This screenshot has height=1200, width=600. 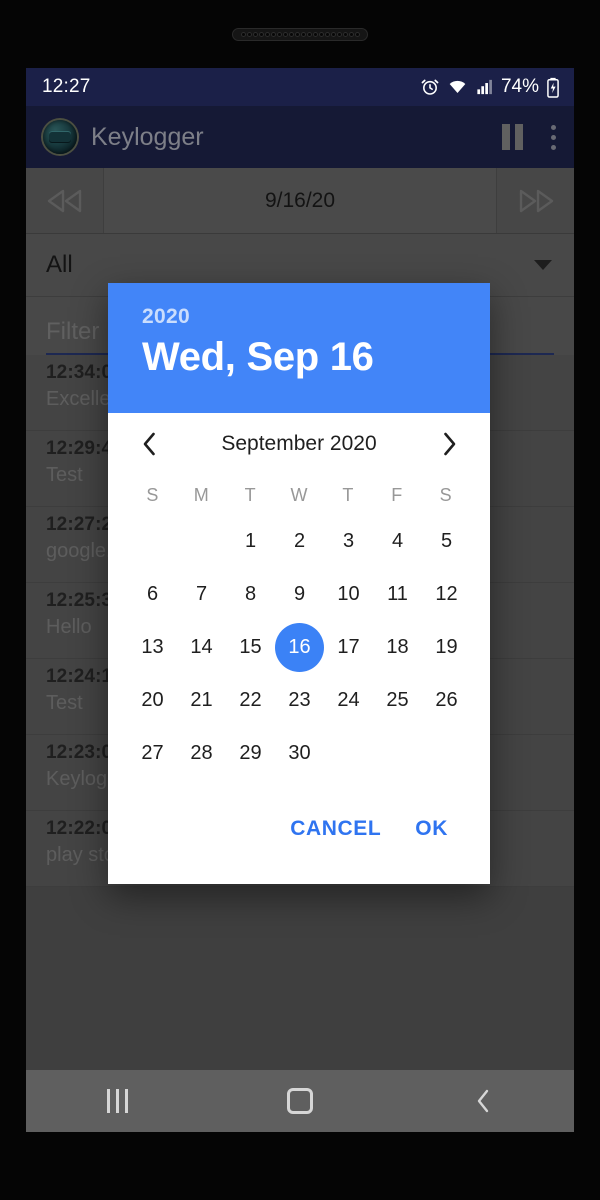 What do you see at coordinates (553, 87) in the screenshot?
I see `battery-icon` at bounding box center [553, 87].